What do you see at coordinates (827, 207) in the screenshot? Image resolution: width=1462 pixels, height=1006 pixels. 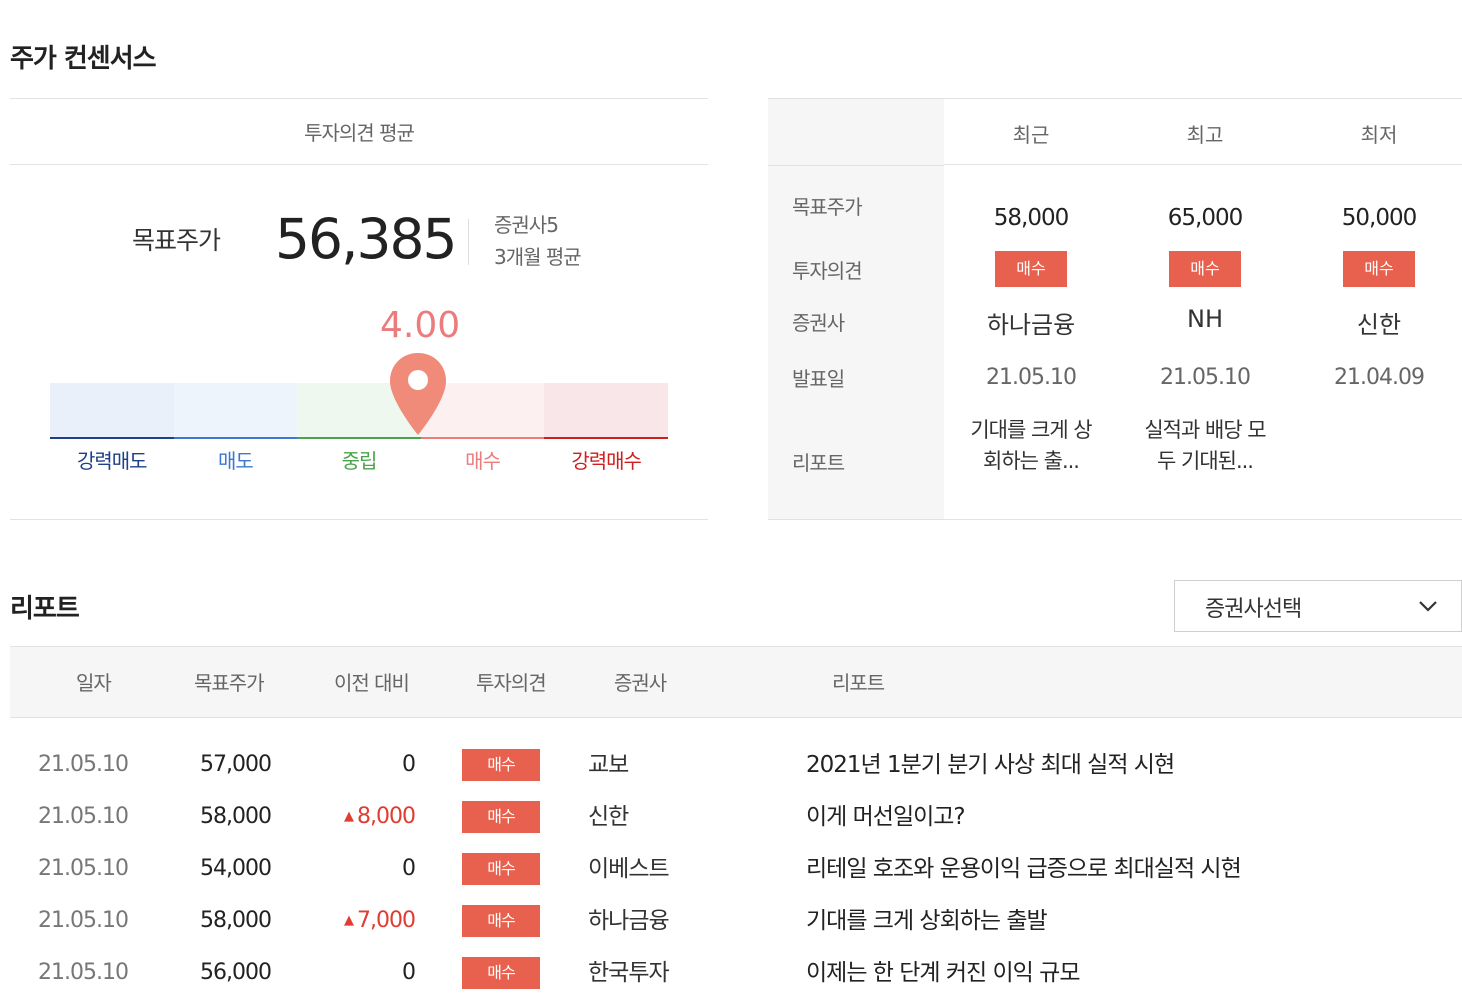 I see `row-label-target-price: 목표주가` at bounding box center [827, 207].